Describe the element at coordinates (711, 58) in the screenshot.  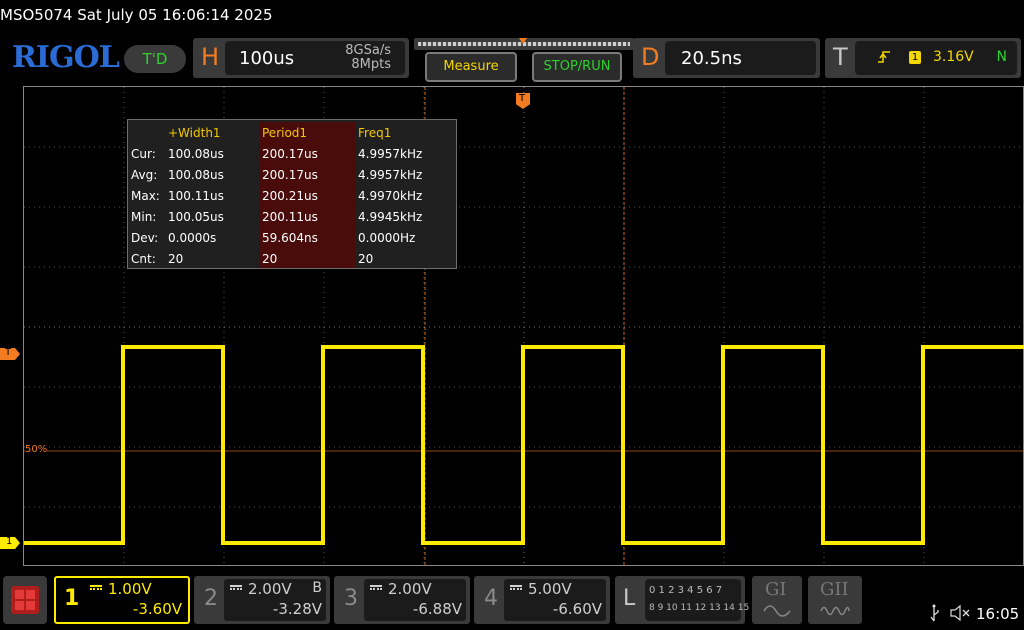
I see `delay-value: 20.5ns` at that location.